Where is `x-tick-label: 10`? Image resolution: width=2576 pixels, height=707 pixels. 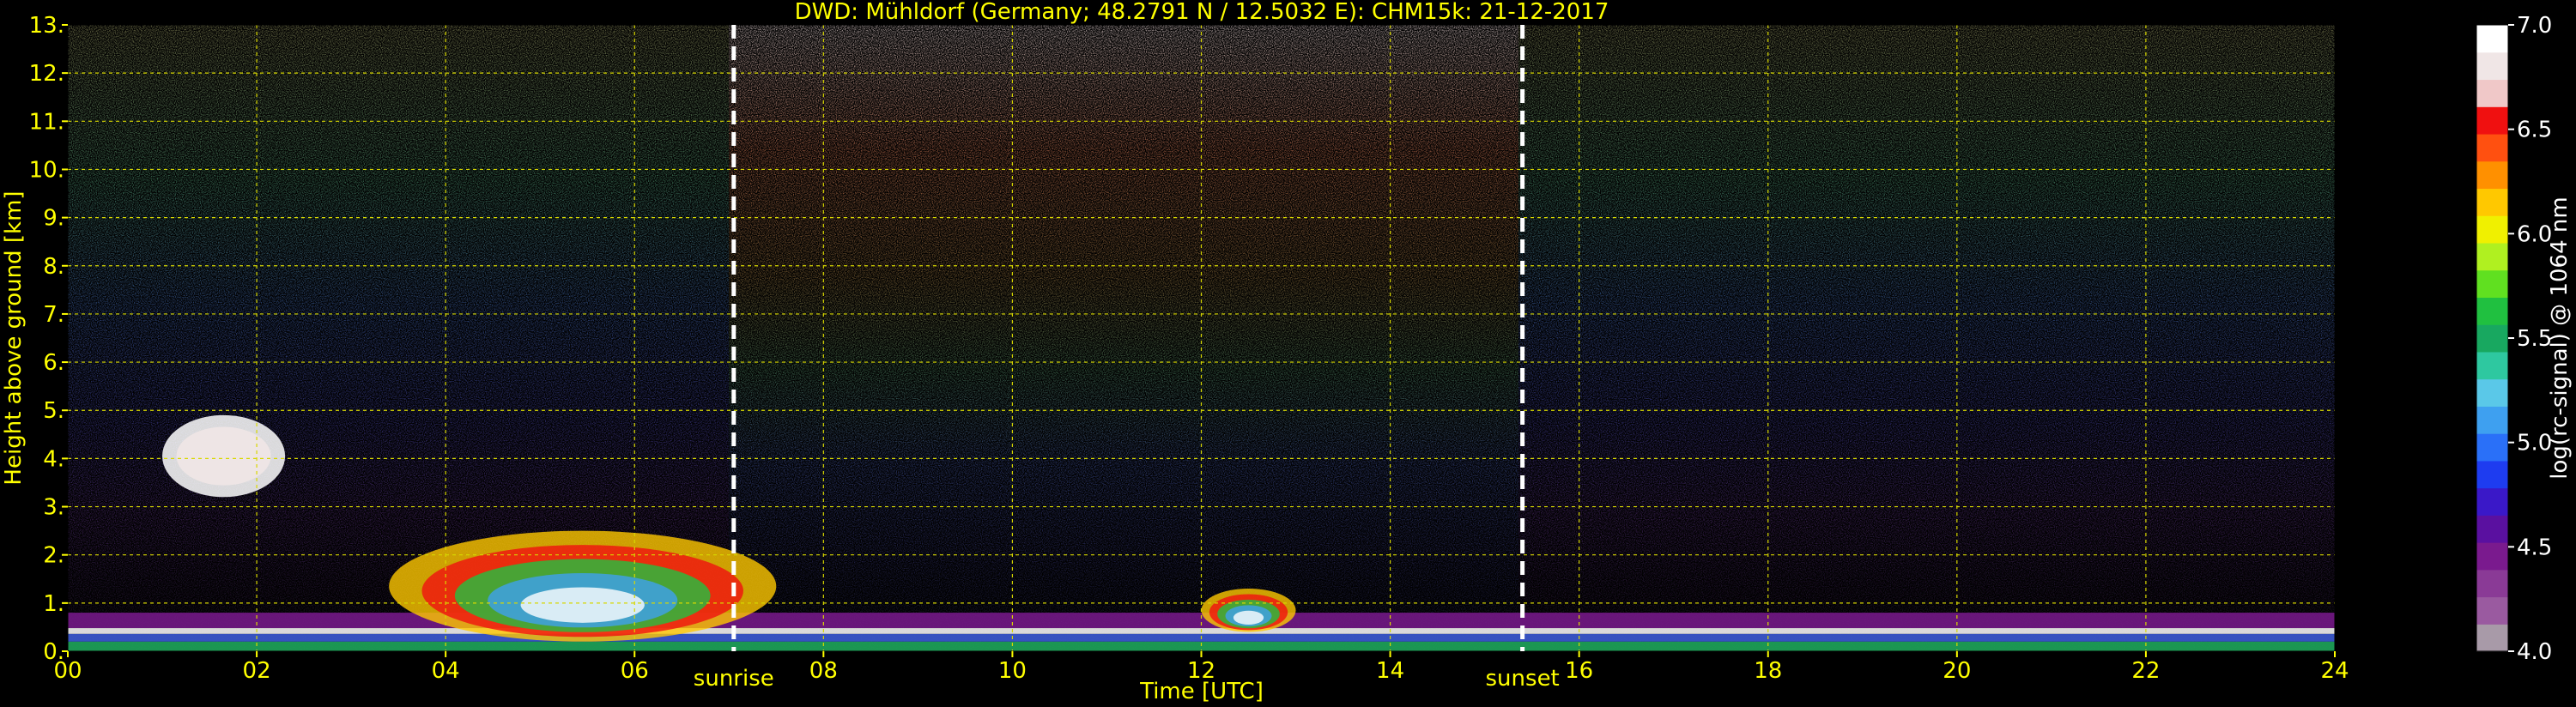
x-tick-label: 10 is located at coordinates (1012, 671).